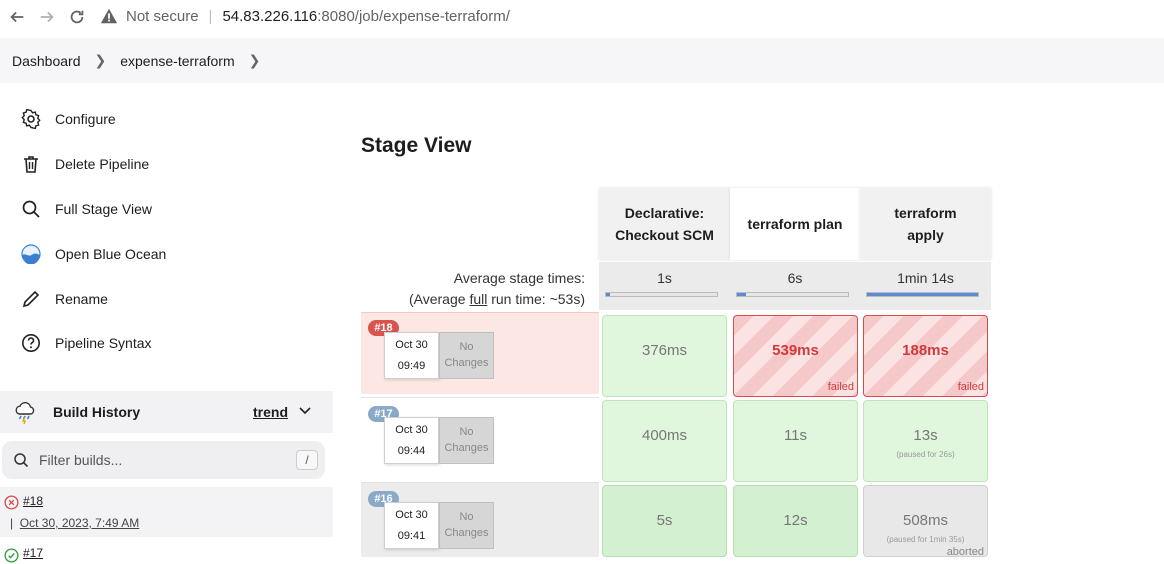 Image resolution: width=1164 pixels, height=564 pixels. I want to click on sidebar-item-configure: Configure, so click(68, 119).